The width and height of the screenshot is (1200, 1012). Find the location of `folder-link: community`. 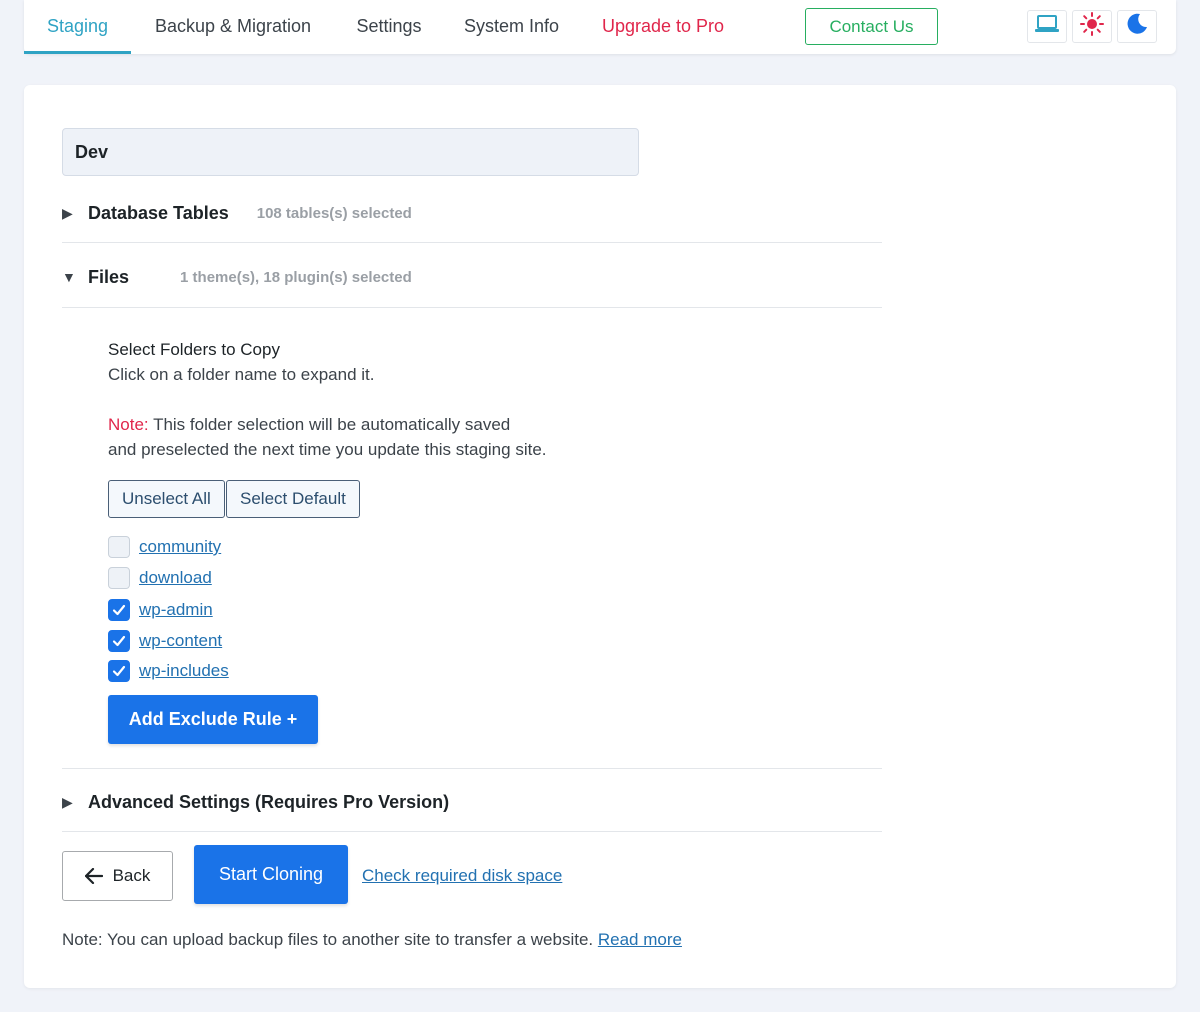

folder-link: community is located at coordinates (180, 547).